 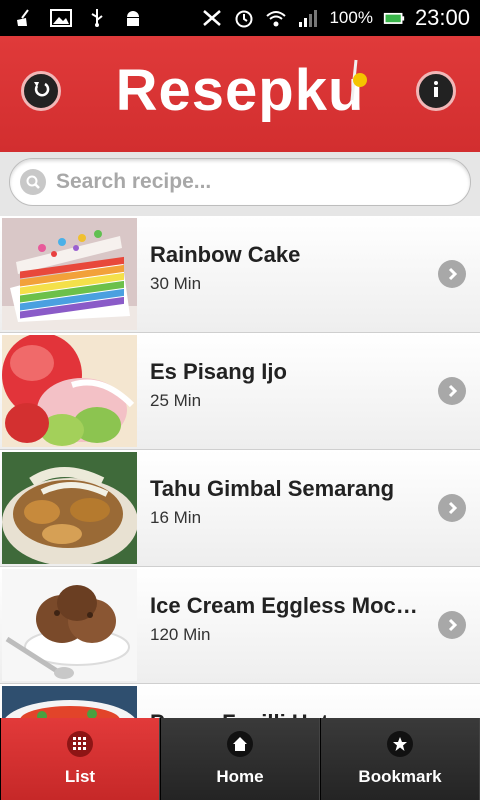 I want to click on info-button, so click(x=436, y=91).